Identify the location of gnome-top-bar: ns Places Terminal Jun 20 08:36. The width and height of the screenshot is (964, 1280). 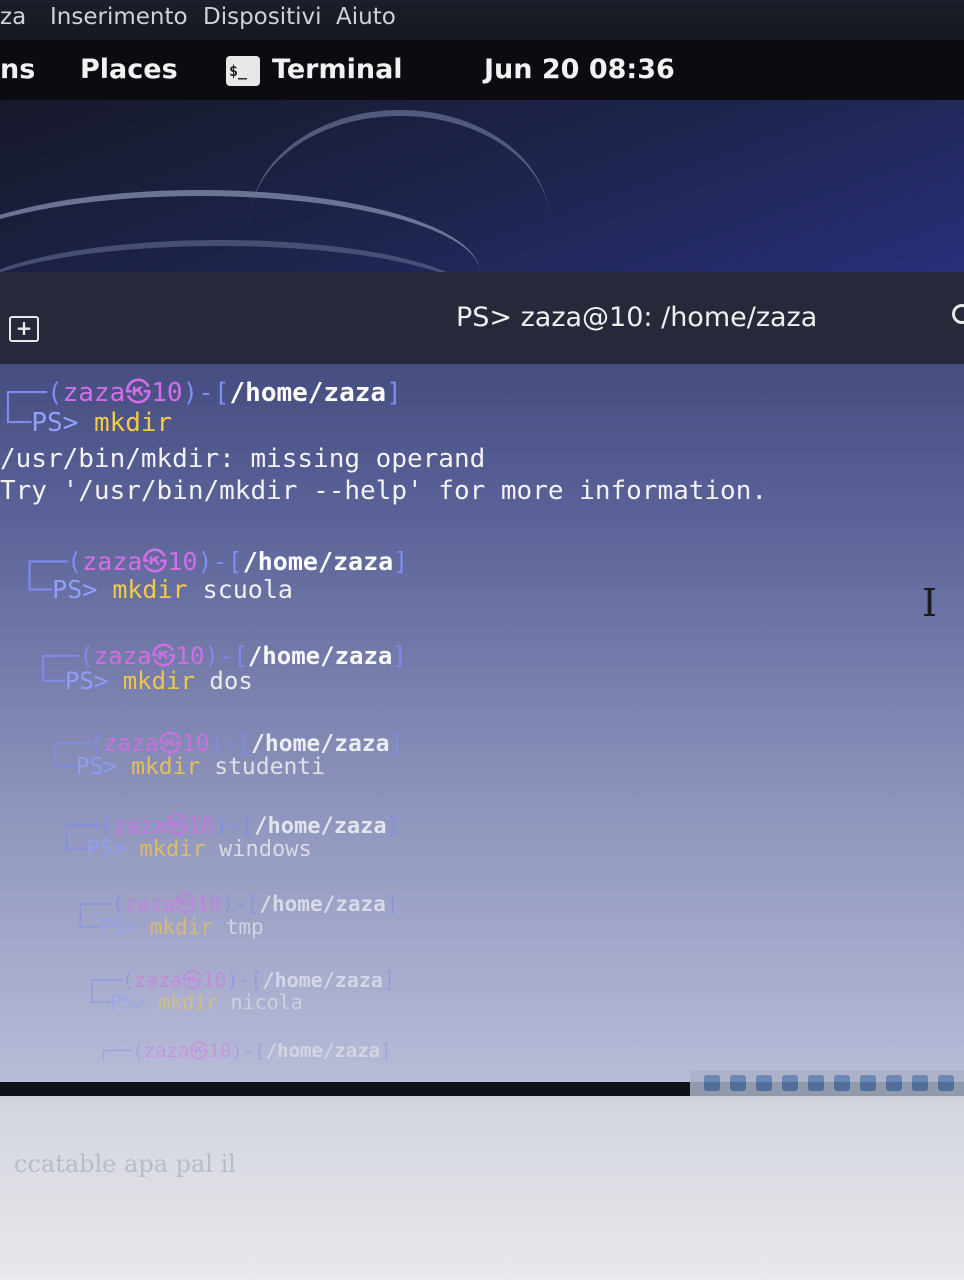
(482, 70).